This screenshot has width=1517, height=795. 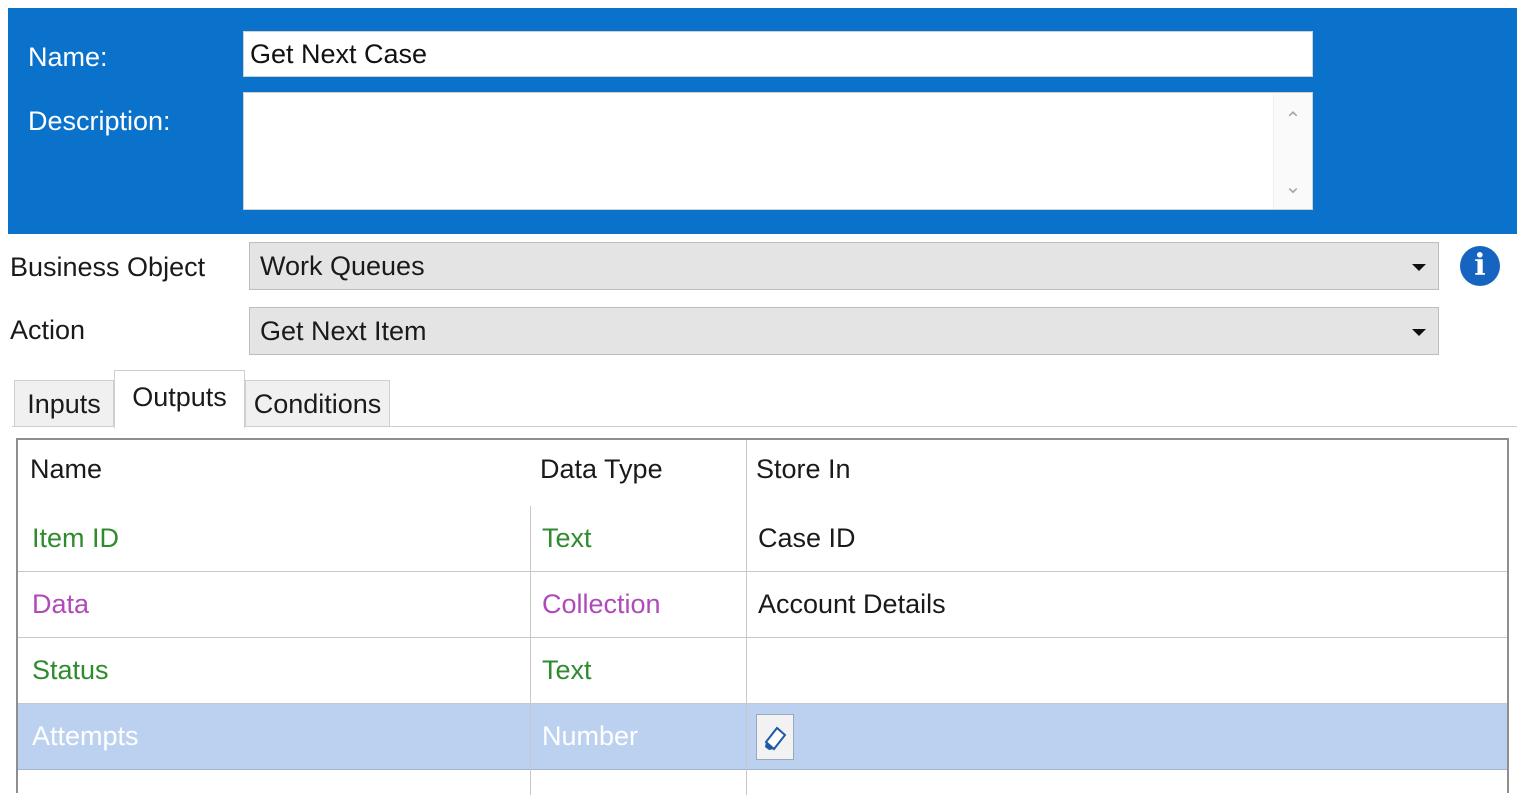 I want to click on row-data-type: Number, so click(x=590, y=736).